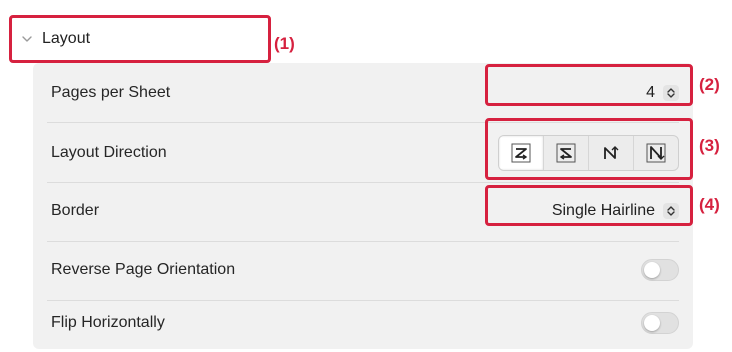 This screenshot has height=352, width=732. I want to click on border-popup: Single Hairline, so click(615, 211).